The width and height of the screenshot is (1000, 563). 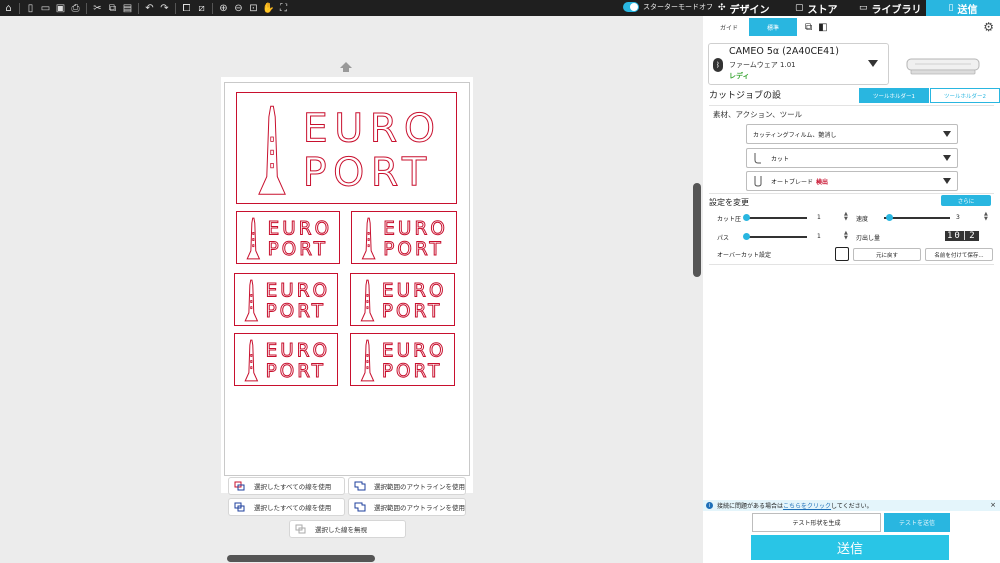 I want to click on speed-stepper: ▲ ▼, so click(x=986, y=217).